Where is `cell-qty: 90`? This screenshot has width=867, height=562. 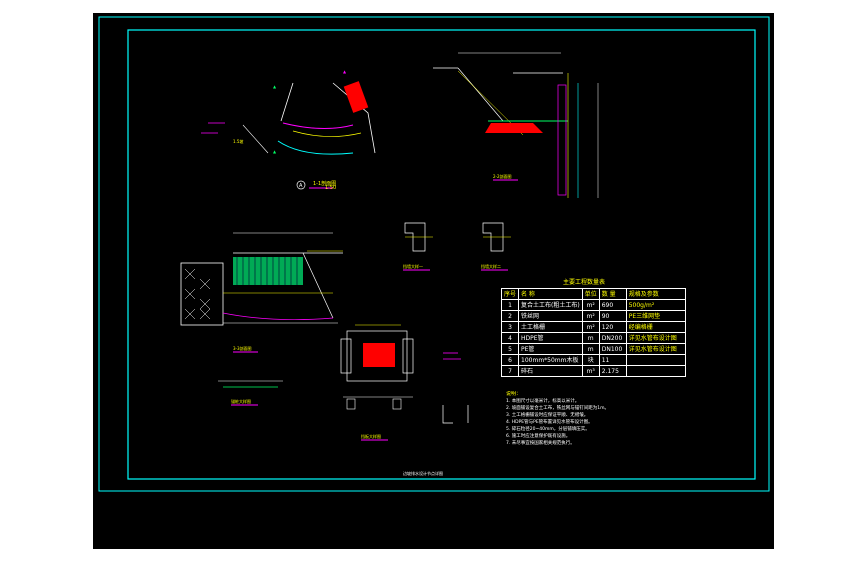
cell-qty: 90 is located at coordinates (612, 316).